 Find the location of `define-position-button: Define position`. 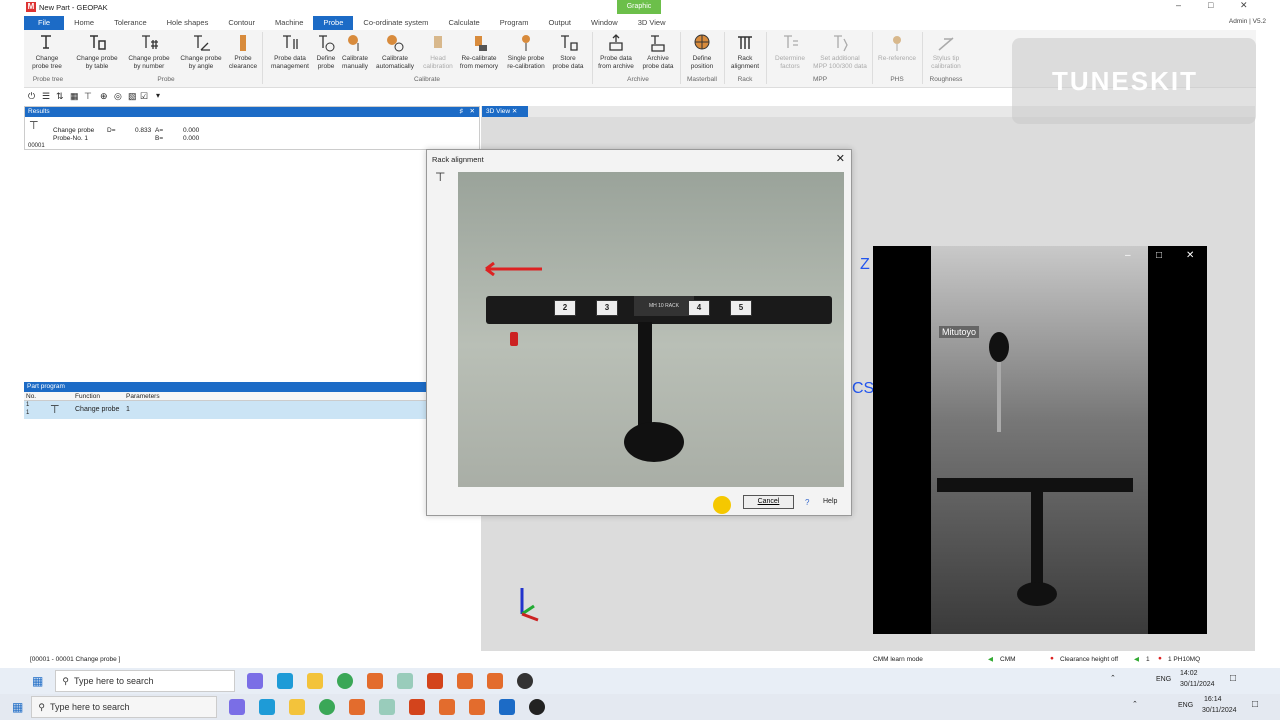

define-position-button: Define position is located at coordinates (702, 52).